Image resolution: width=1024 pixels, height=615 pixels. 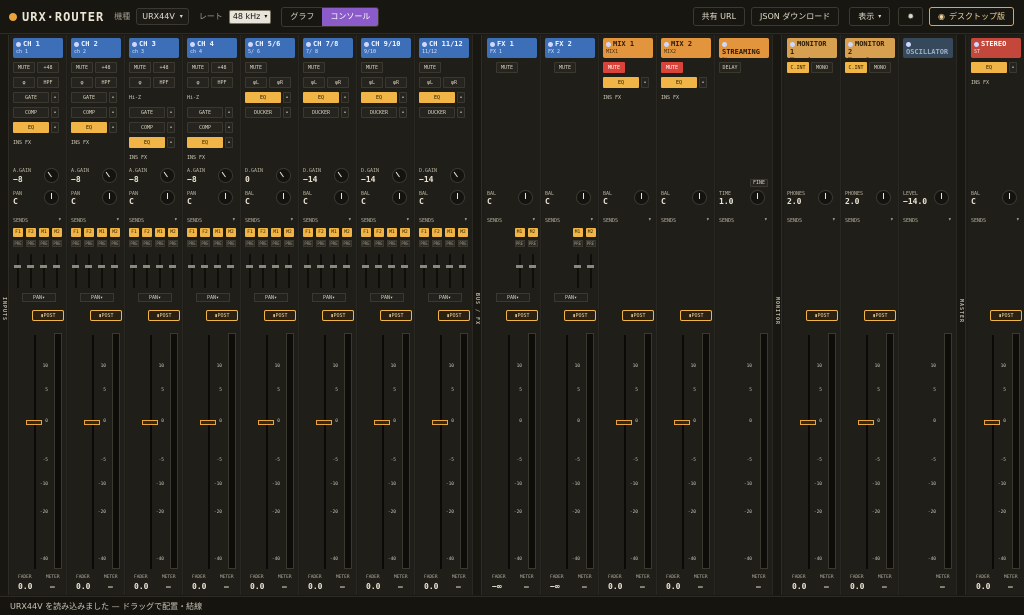 What do you see at coordinates (996, 48) in the screenshot?
I see `channel-header: STEREO ST` at bounding box center [996, 48].